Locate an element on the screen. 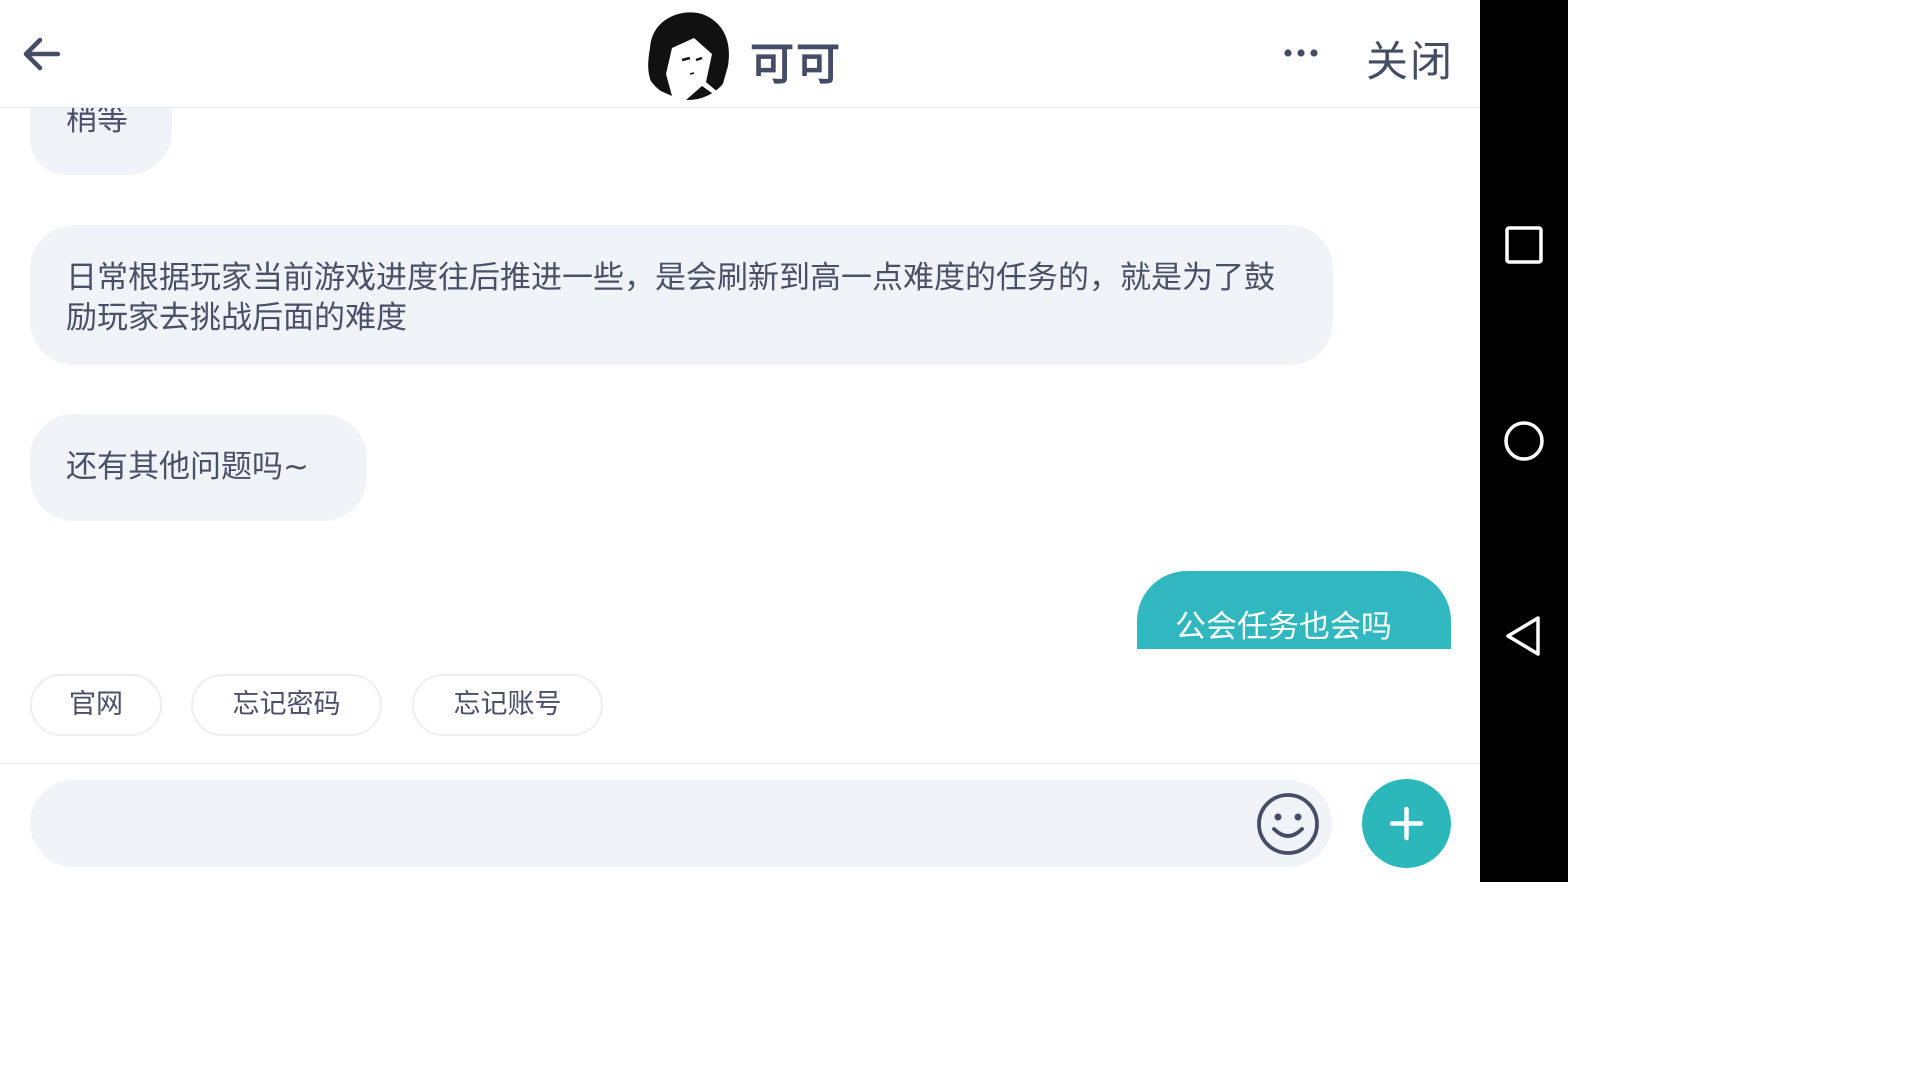 The height and width of the screenshot is (1080, 1920). anime-girl-avatar is located at coordinates (688, 54).